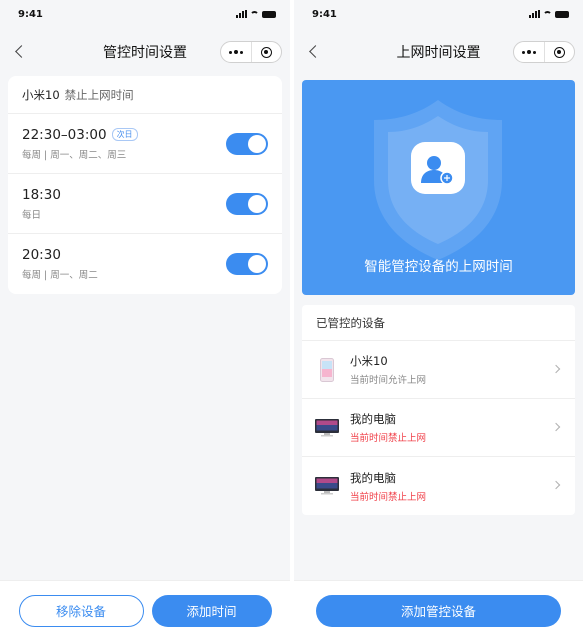  What do you see at coordinates (145, 204) in the screenshot?
I see `schedule-row: 18:30 每日` at bounding box center [145, 204].